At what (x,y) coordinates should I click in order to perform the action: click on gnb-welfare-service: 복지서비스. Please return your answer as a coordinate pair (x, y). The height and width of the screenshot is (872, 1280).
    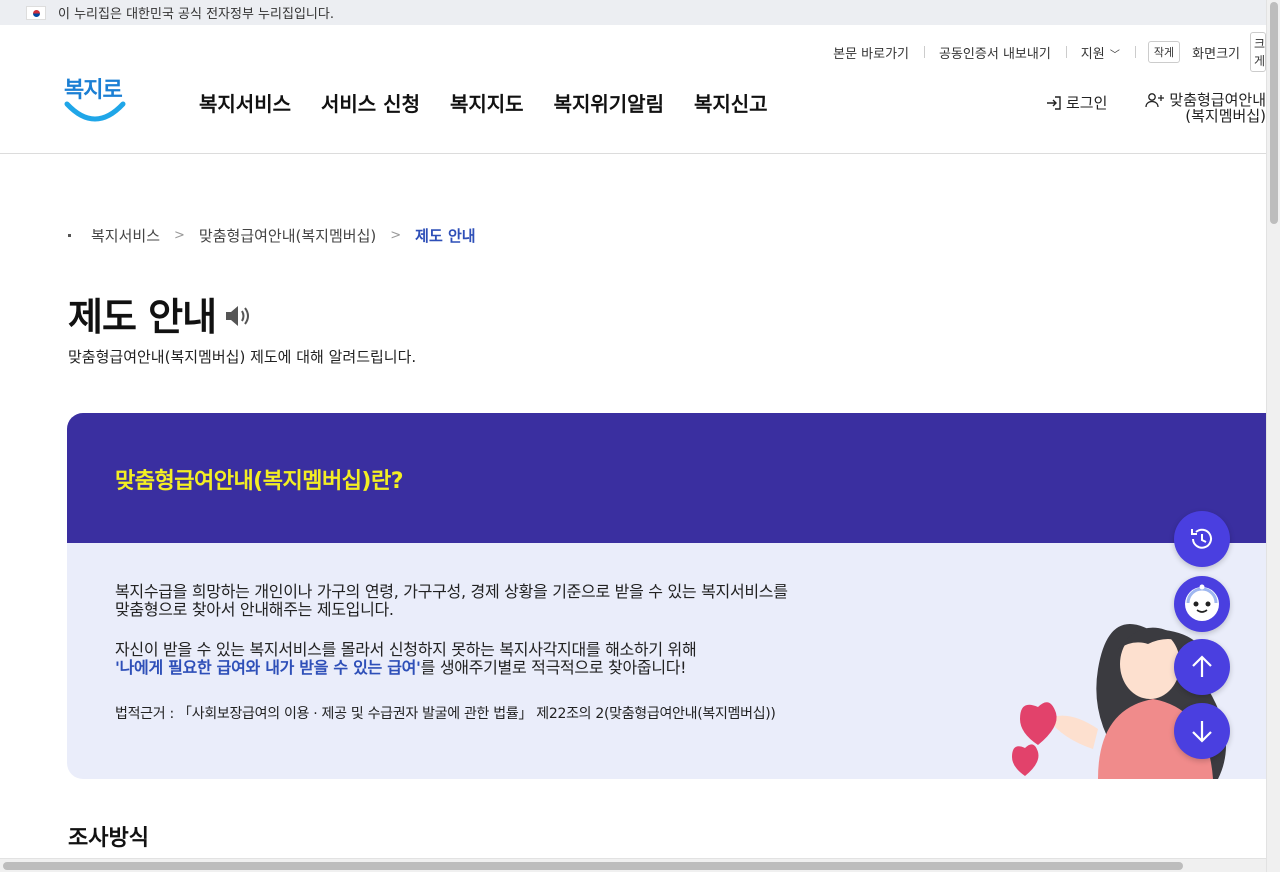
    Looking at the image, I should click on (245, 102).